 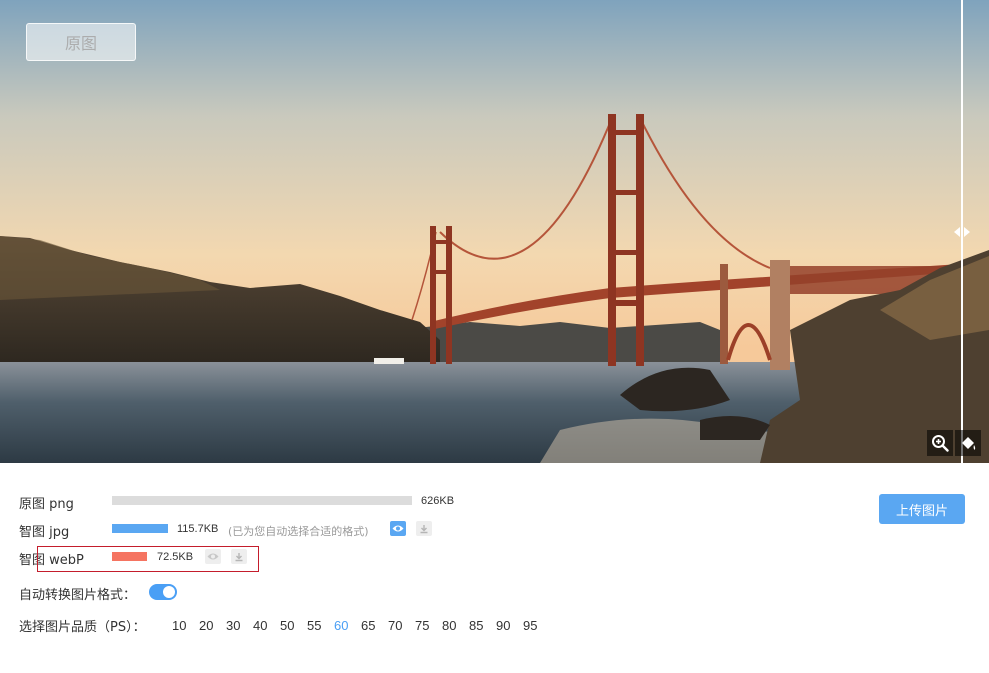 I want to click on webp-label: 智图 webP, so click(x=51, y=560).